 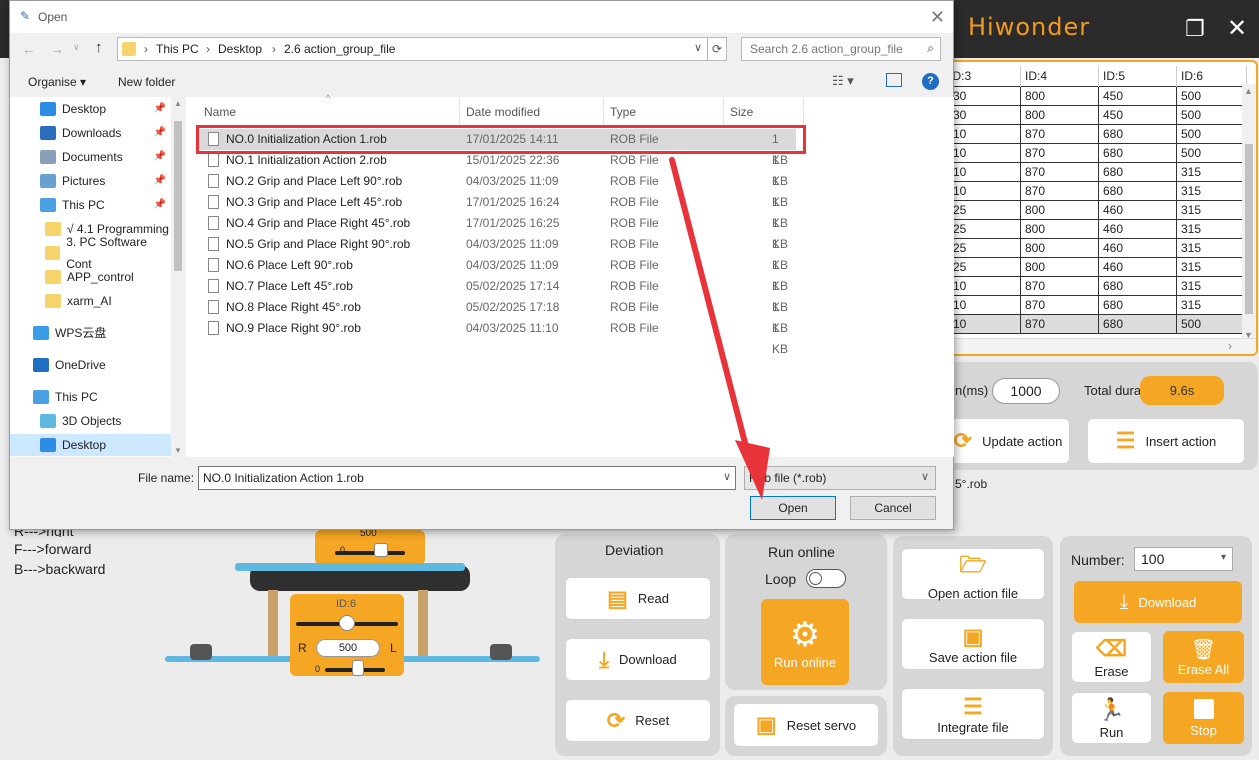 What do you see at coordinates (717, 49) in the screenshot?
I see `refresh-icon: ⟳` at bounding box center [717, 49].